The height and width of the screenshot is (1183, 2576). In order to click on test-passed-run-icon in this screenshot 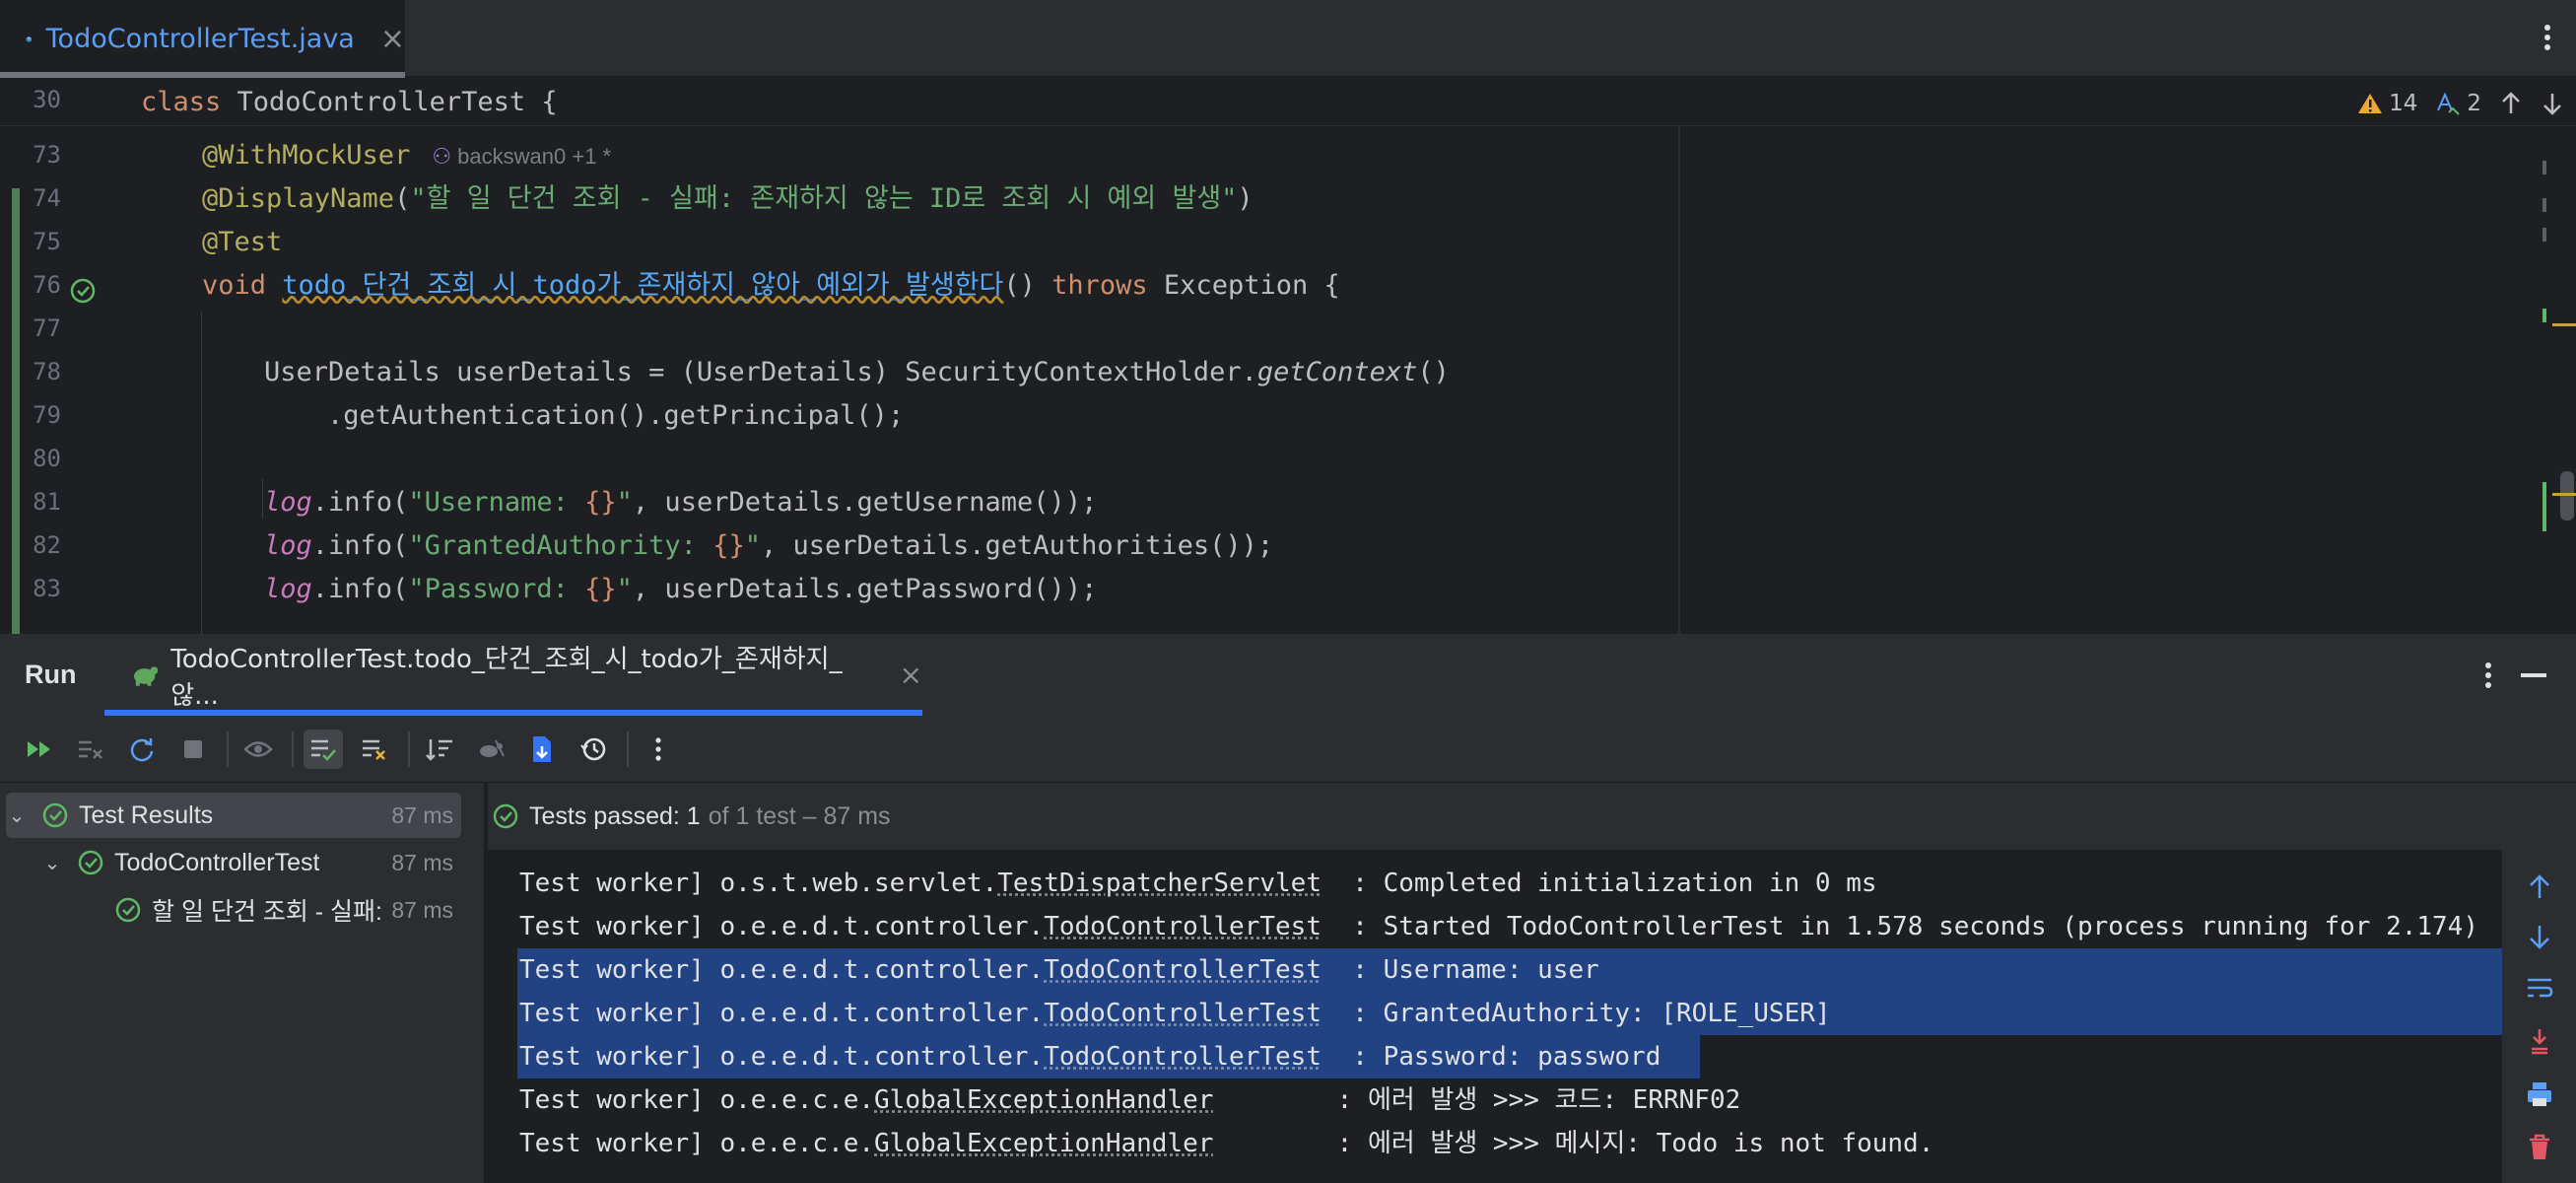, I will do `click(83, 291)`.